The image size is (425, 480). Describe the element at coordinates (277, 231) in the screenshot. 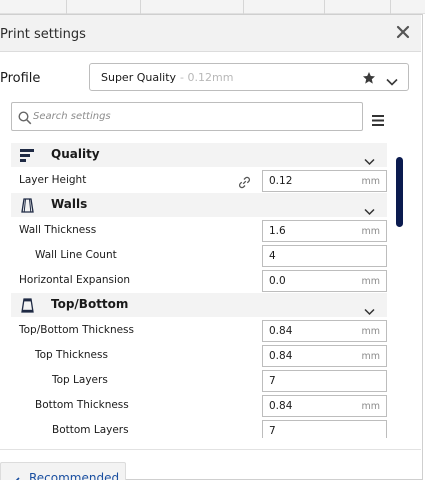

I see `field-value: 1.6` at that location.